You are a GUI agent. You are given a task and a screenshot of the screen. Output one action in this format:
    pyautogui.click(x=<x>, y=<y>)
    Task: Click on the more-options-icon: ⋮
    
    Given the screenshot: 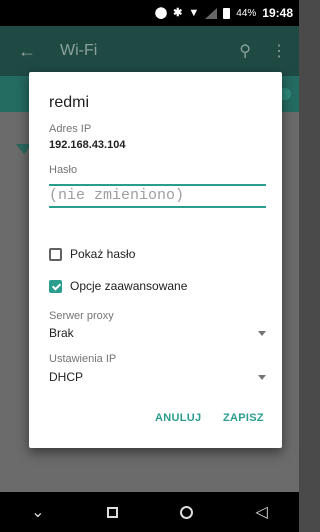 What is the action you would take?
    pyautogui.click(x=279, y=51)
    